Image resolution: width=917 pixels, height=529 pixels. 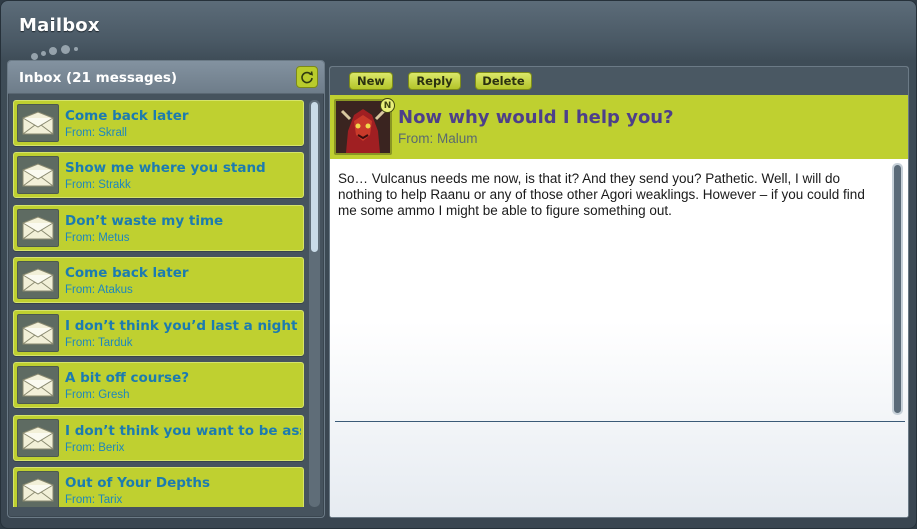 I want to click on message-sender: From: Tarduk, so click(x=99, y=343).